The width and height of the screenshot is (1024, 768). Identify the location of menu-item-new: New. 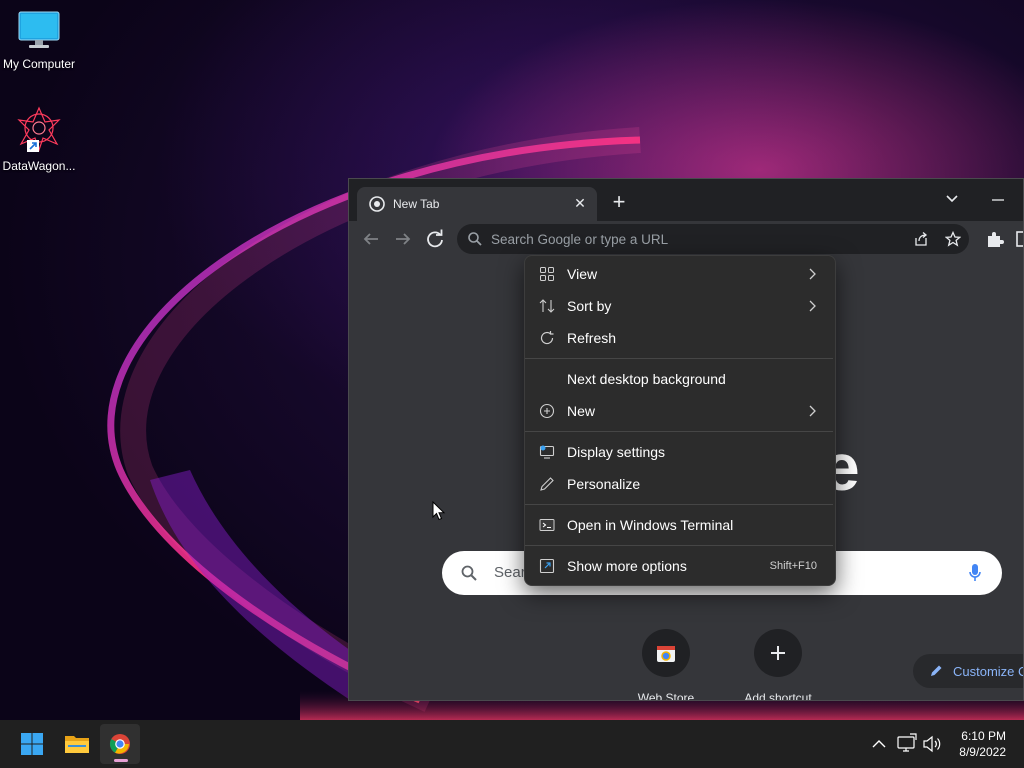
(680, 411).